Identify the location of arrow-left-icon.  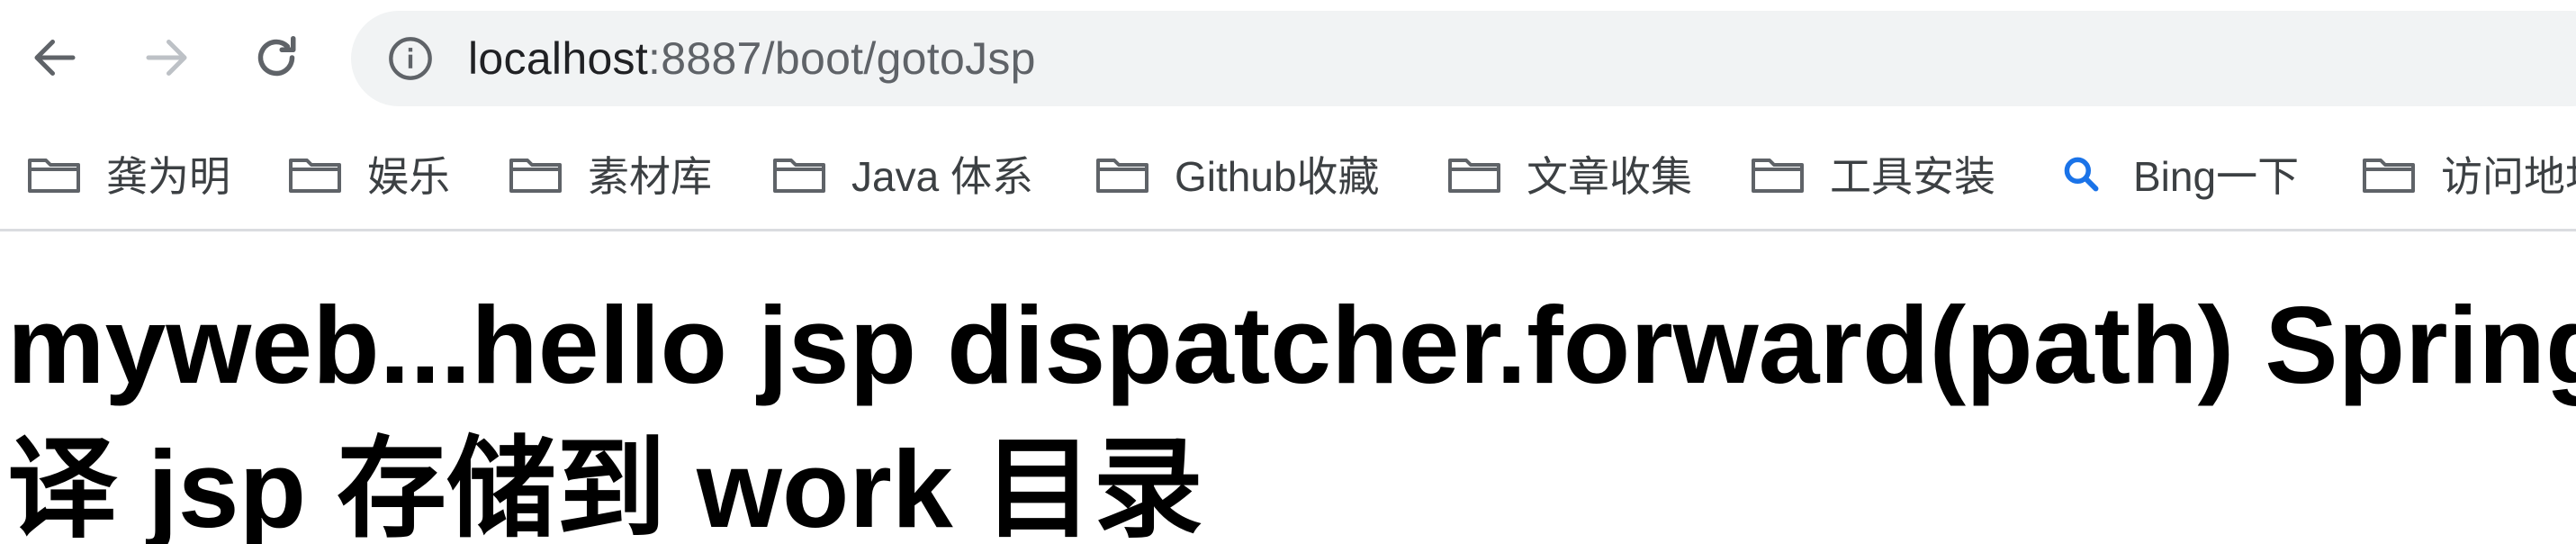
(55, 58).